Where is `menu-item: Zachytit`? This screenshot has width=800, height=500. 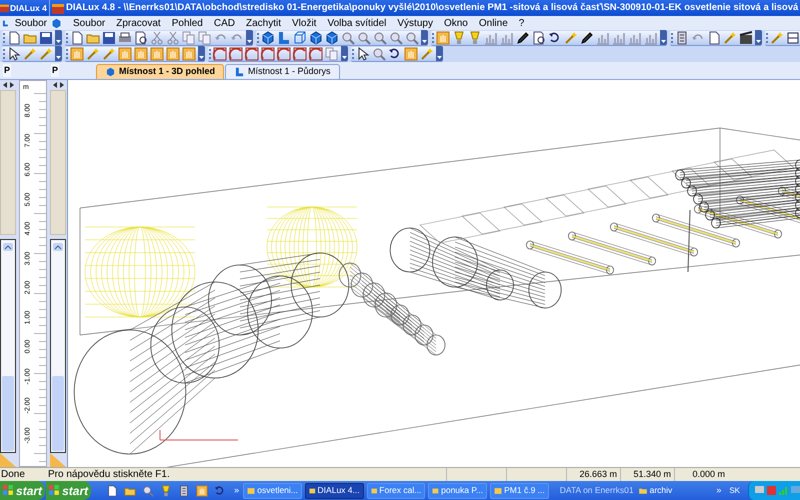
menu-item: Zachytit is located at coordinates (263, 23).